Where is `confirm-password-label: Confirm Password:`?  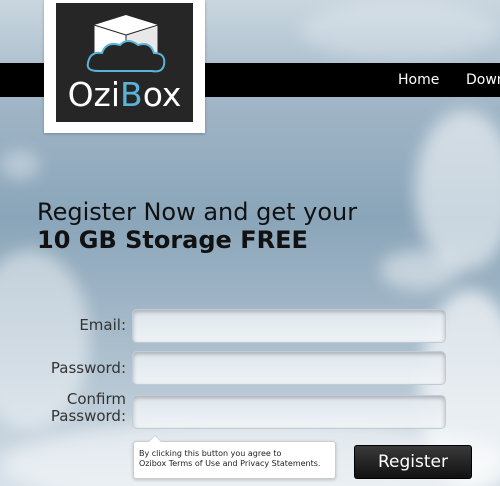
confirm-password-label: Confirm Password: is located at coordinates (83, 408).